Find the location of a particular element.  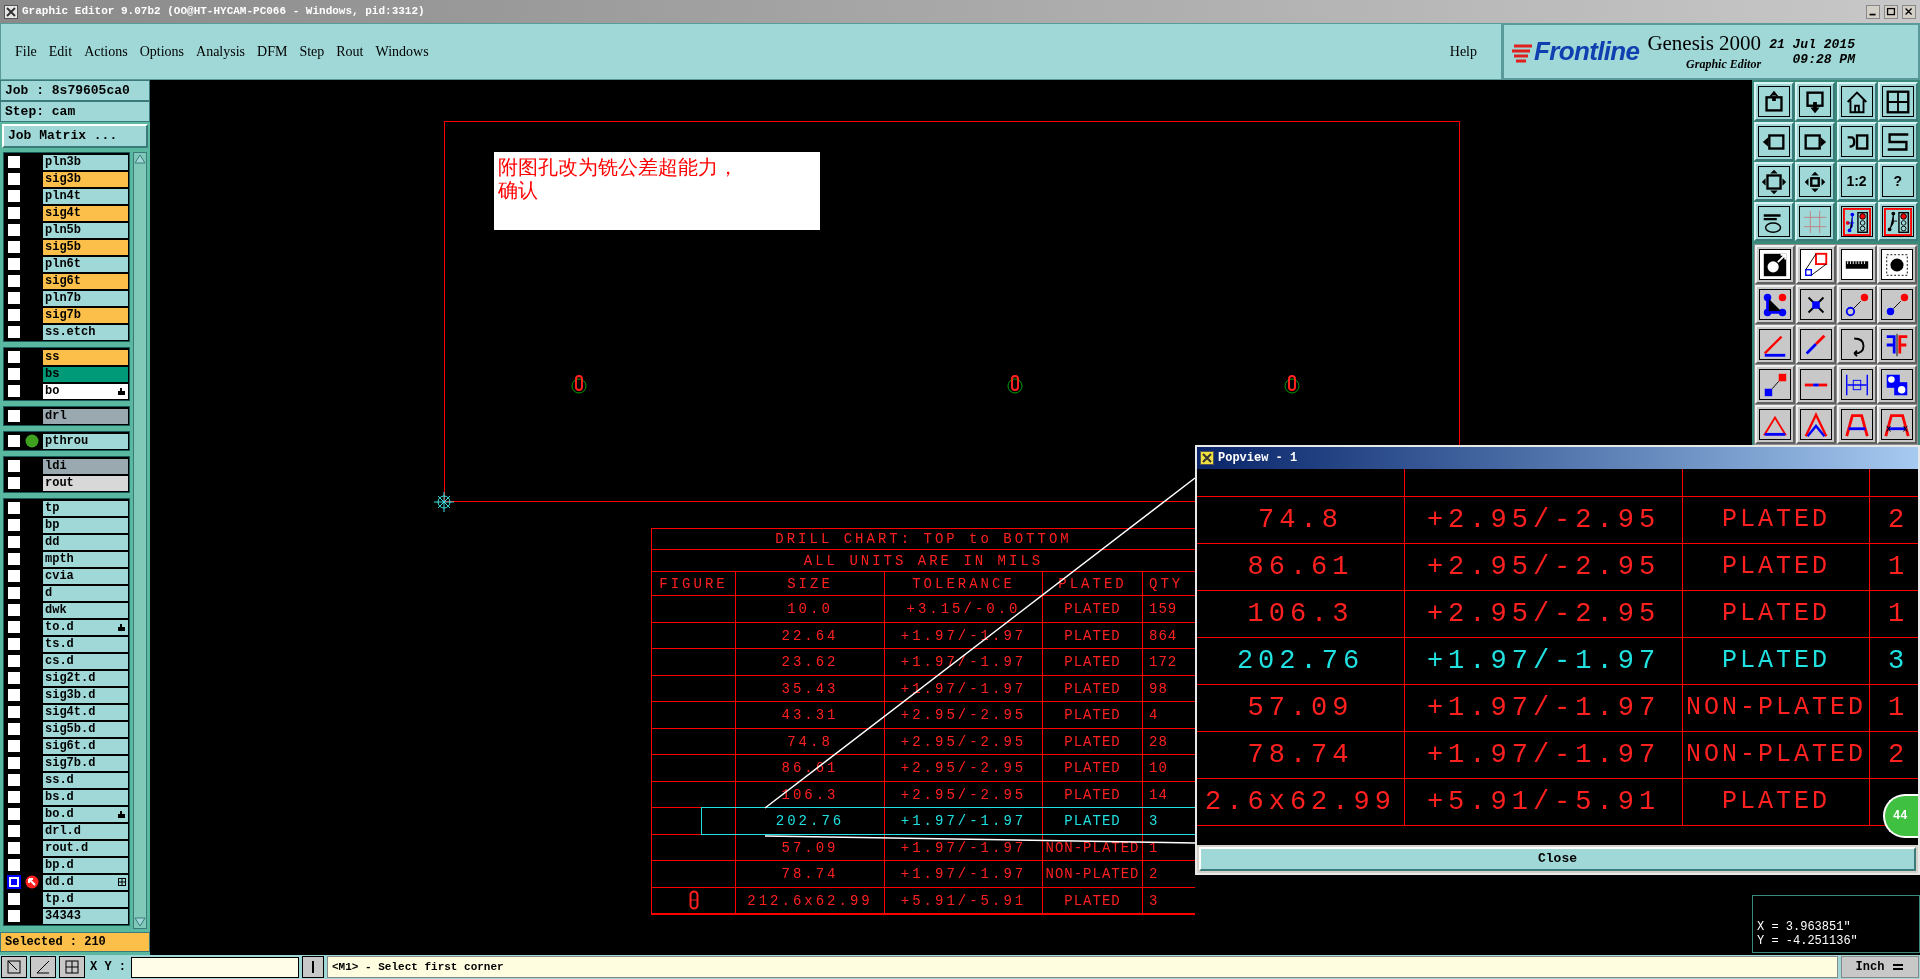

layer-name: bp.d is located at coordinates (85, 865).